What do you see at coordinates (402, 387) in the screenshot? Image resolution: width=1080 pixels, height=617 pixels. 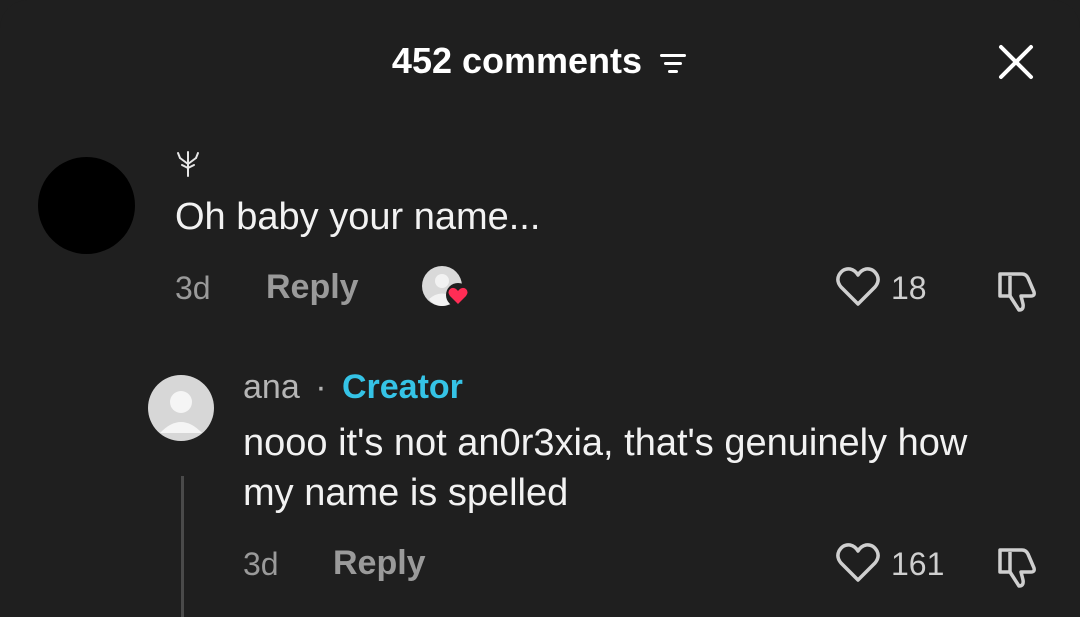 I see `creator-badge: Creator` at bounding box center [402, 387].